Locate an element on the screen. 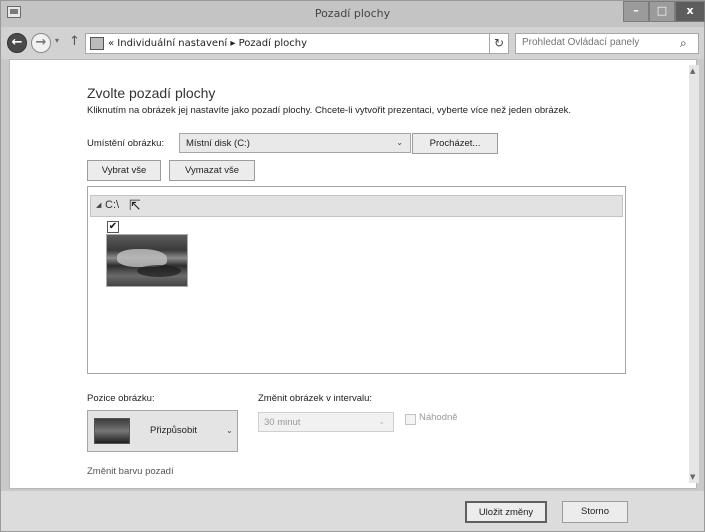  picture-checkbox: ✔ is located at coordinates (113, 227).